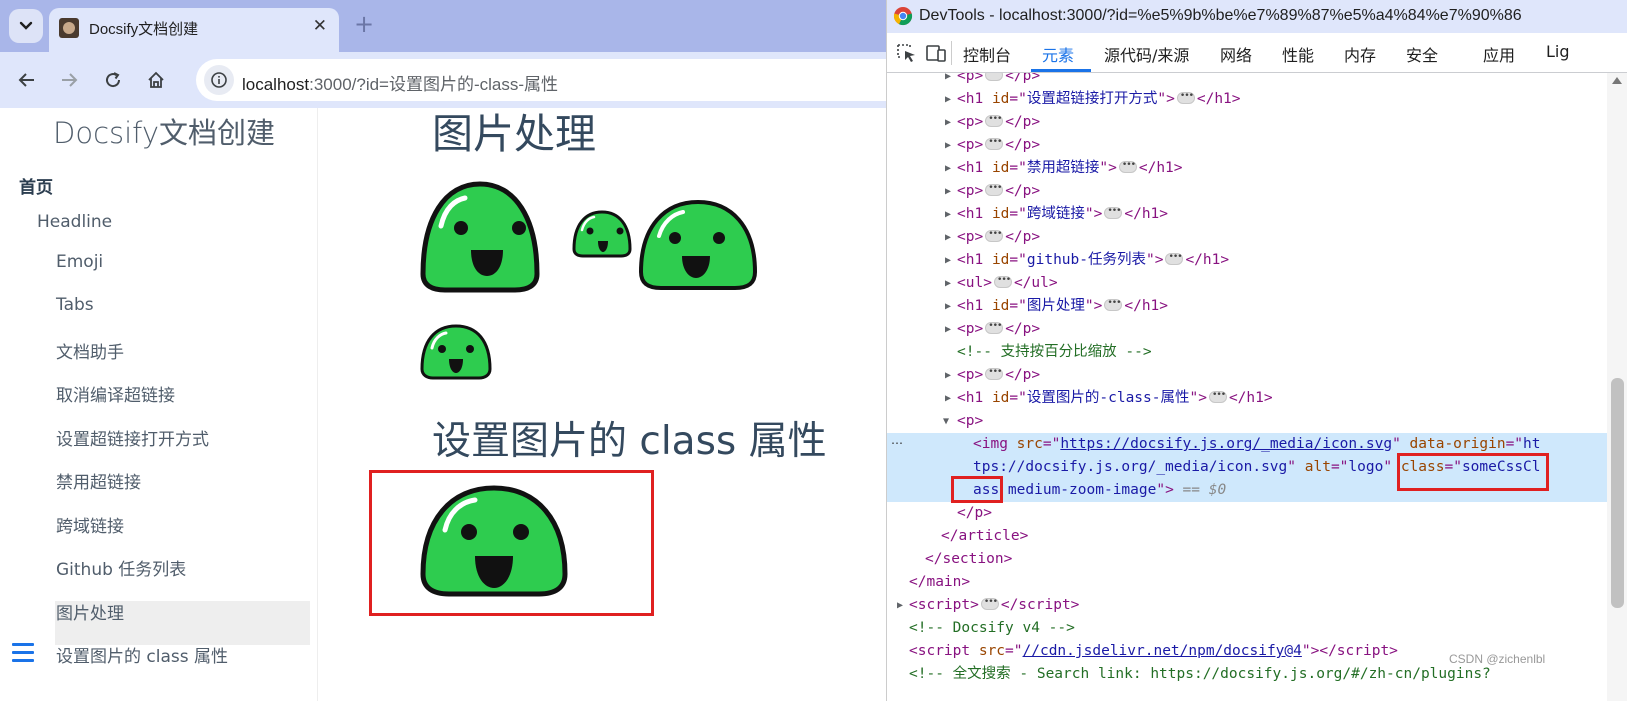 The width and height of the screenshot is (1627, 701). What do you see at coordinates (511, 543) in the screenshot?
I see `highlight-annotation-box` at bounding box center [511, 543].